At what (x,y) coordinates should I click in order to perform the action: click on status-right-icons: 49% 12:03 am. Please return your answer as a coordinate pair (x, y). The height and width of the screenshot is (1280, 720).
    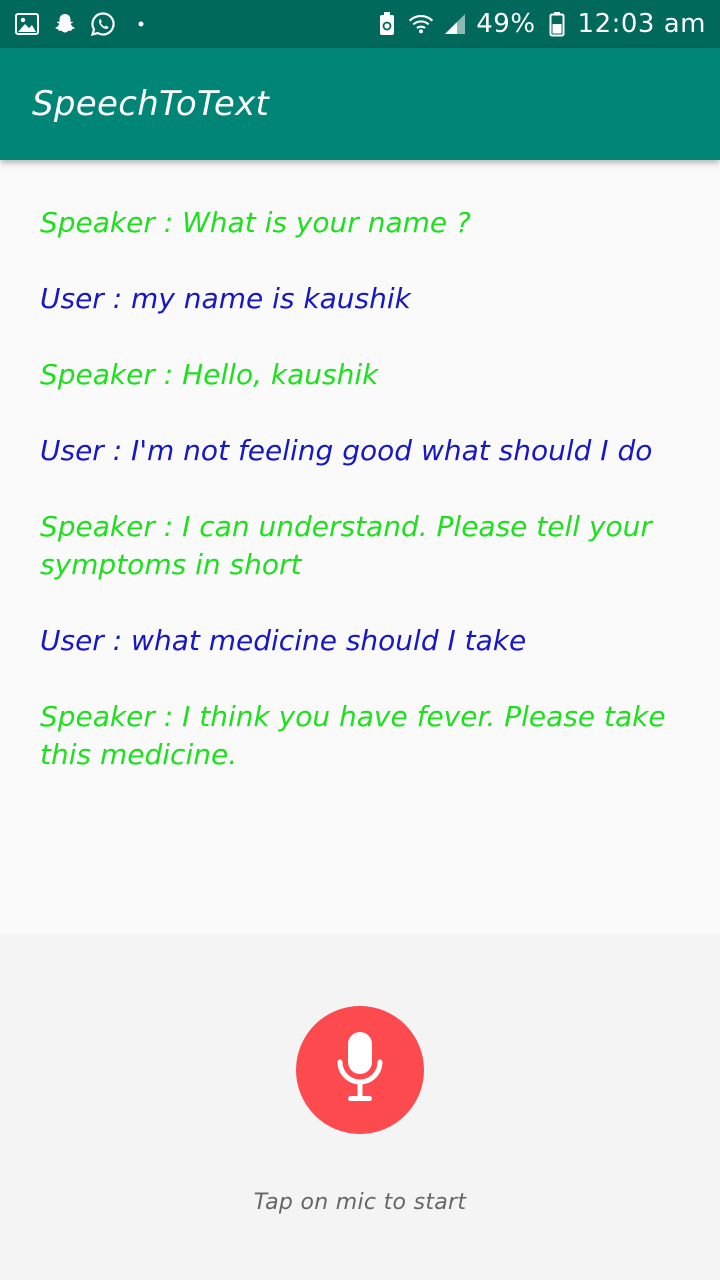
    Looking at the image, I should click on (536, 24).